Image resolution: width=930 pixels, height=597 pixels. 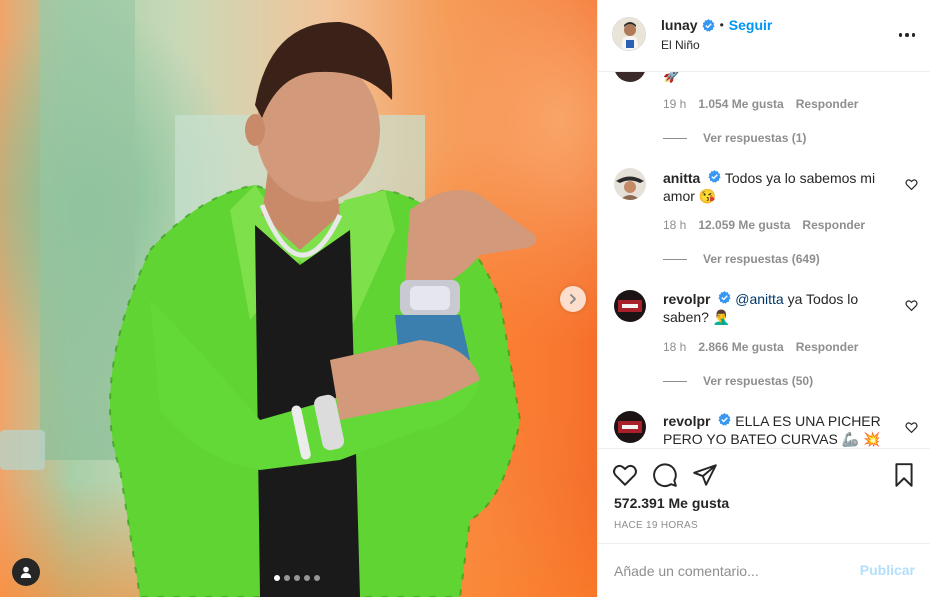 I want to click on post-timestamp: HACE 19 HORAS, so click(x=656, y=525).